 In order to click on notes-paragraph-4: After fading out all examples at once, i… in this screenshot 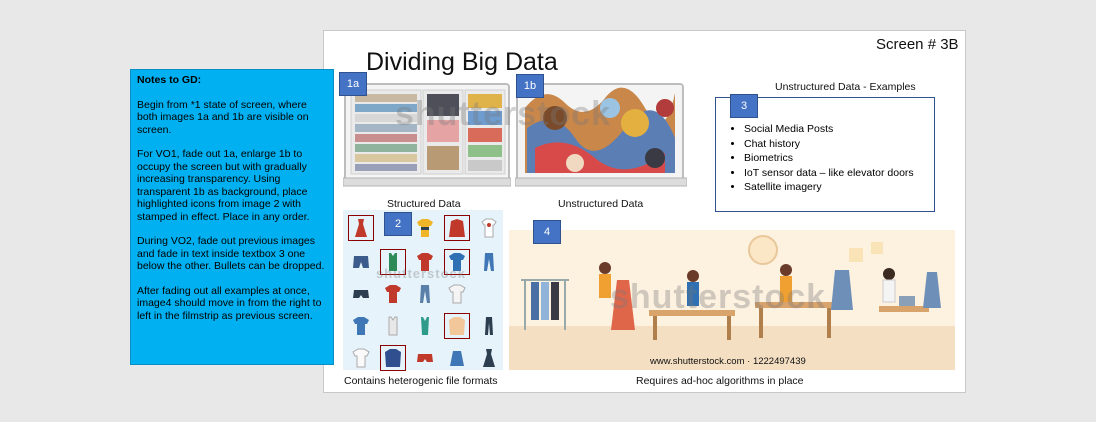, I will do `click(229, 303)`.